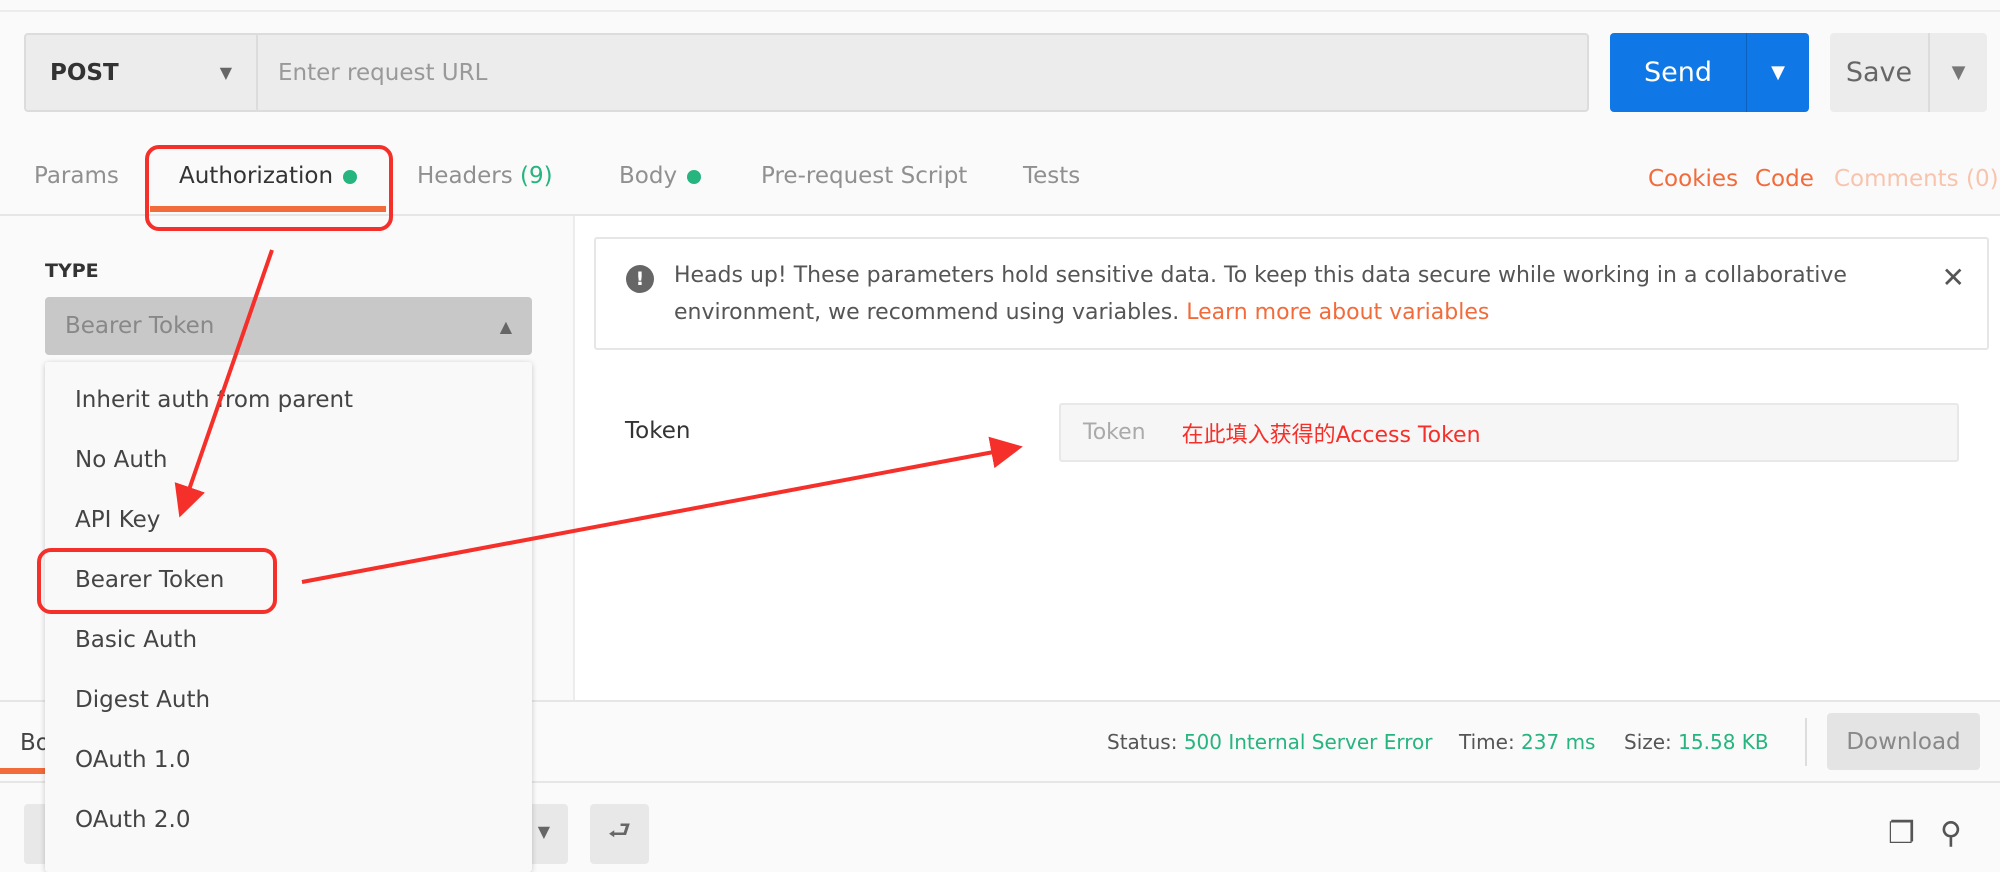 The height and width of the screenshot is (872, 2000). Describe the element at coordinates (84, 72) in the screenshot. I see `method-value: POST` at that location.